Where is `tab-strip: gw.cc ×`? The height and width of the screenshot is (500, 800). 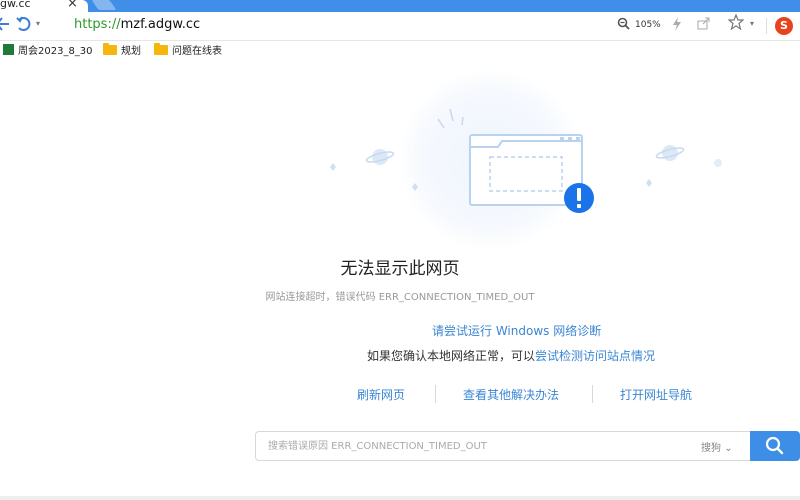
tab-strip: gw.cc × is located at coordinates (400, 6).